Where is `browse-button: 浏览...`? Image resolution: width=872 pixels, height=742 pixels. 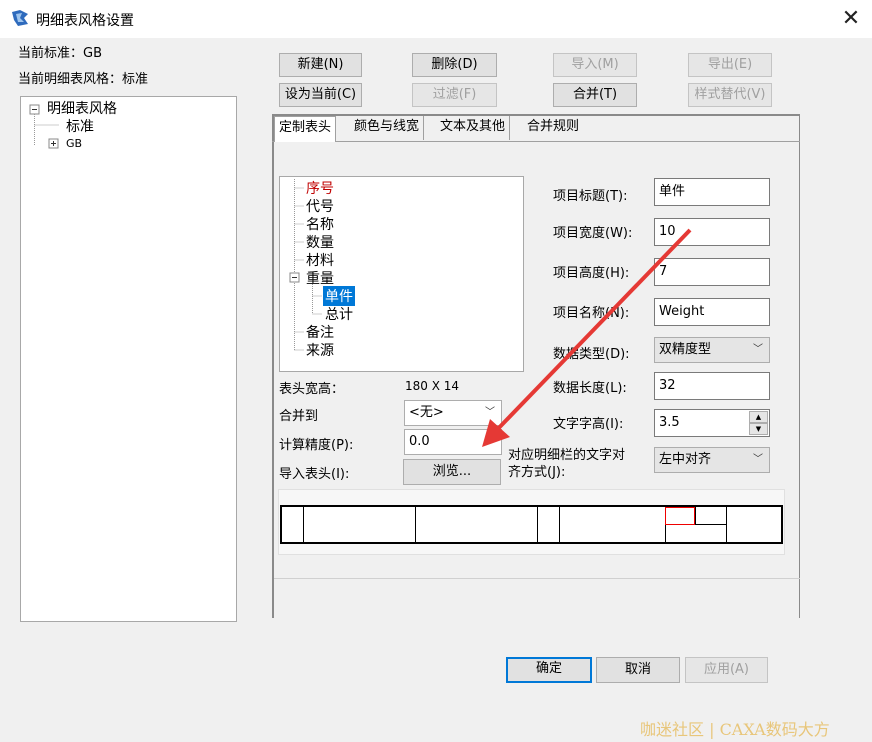
browse-button: 浏览... is located at coordinates (452, 472).